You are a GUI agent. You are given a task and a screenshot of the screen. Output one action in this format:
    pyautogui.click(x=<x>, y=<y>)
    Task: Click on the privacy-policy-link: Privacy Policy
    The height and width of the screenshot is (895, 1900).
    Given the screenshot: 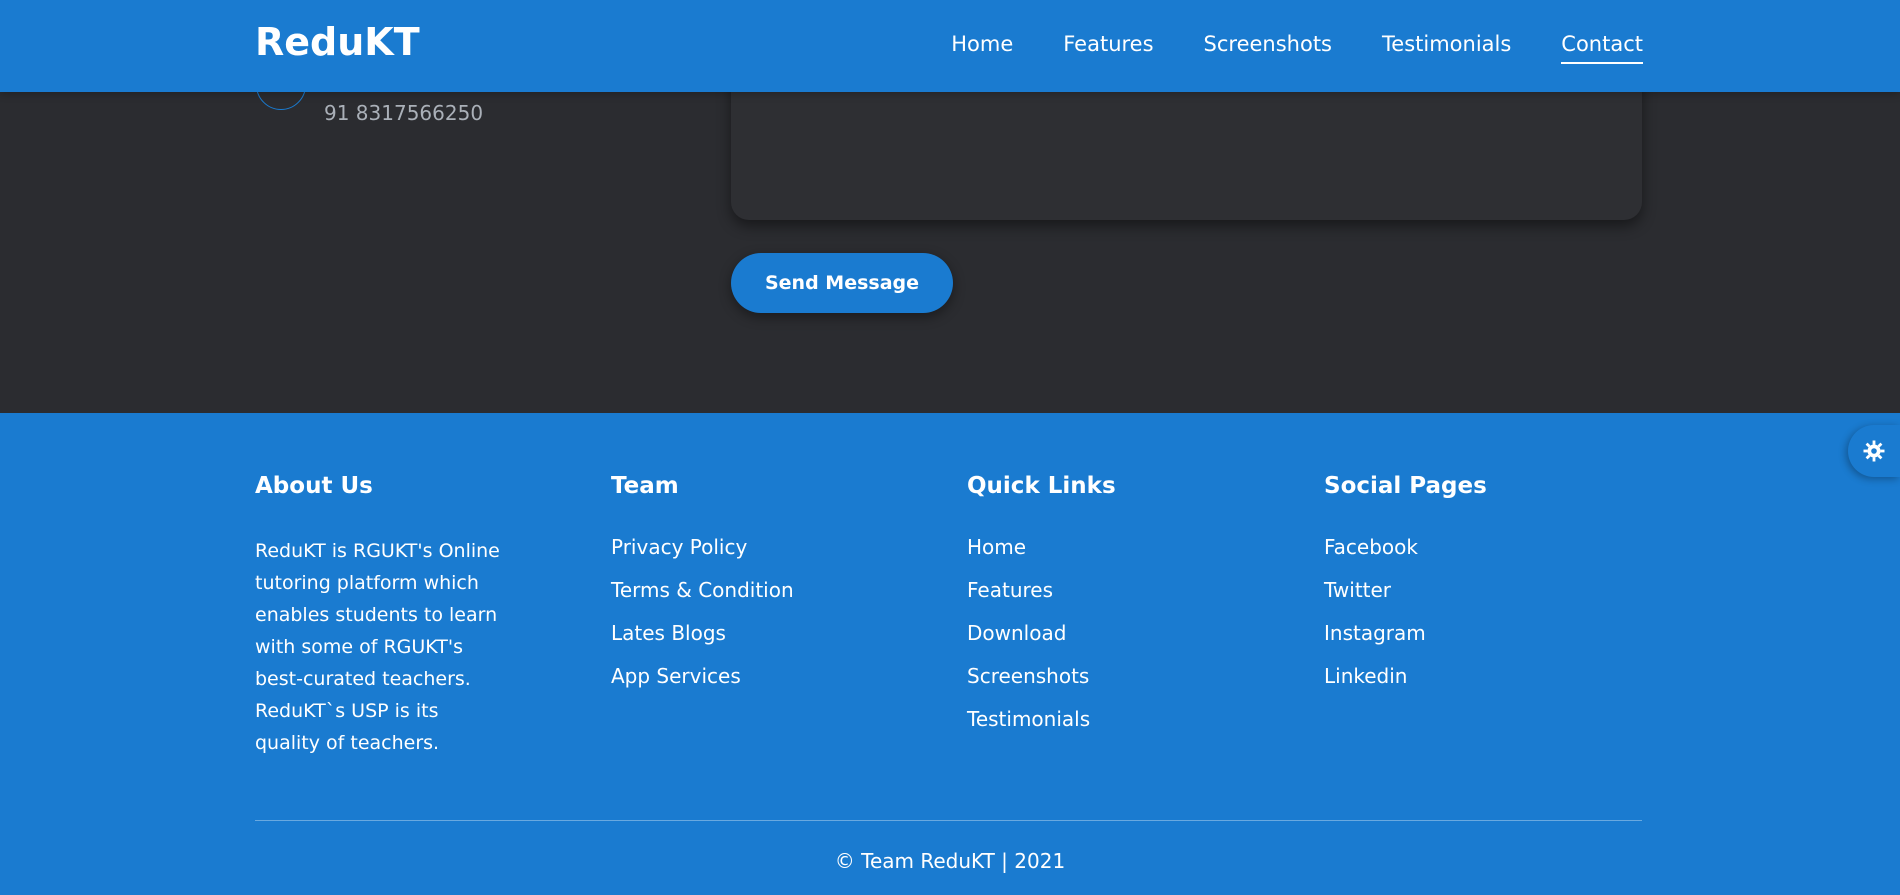 What is the action you would take?
    pyautogui.click(x=679, y=547)
    